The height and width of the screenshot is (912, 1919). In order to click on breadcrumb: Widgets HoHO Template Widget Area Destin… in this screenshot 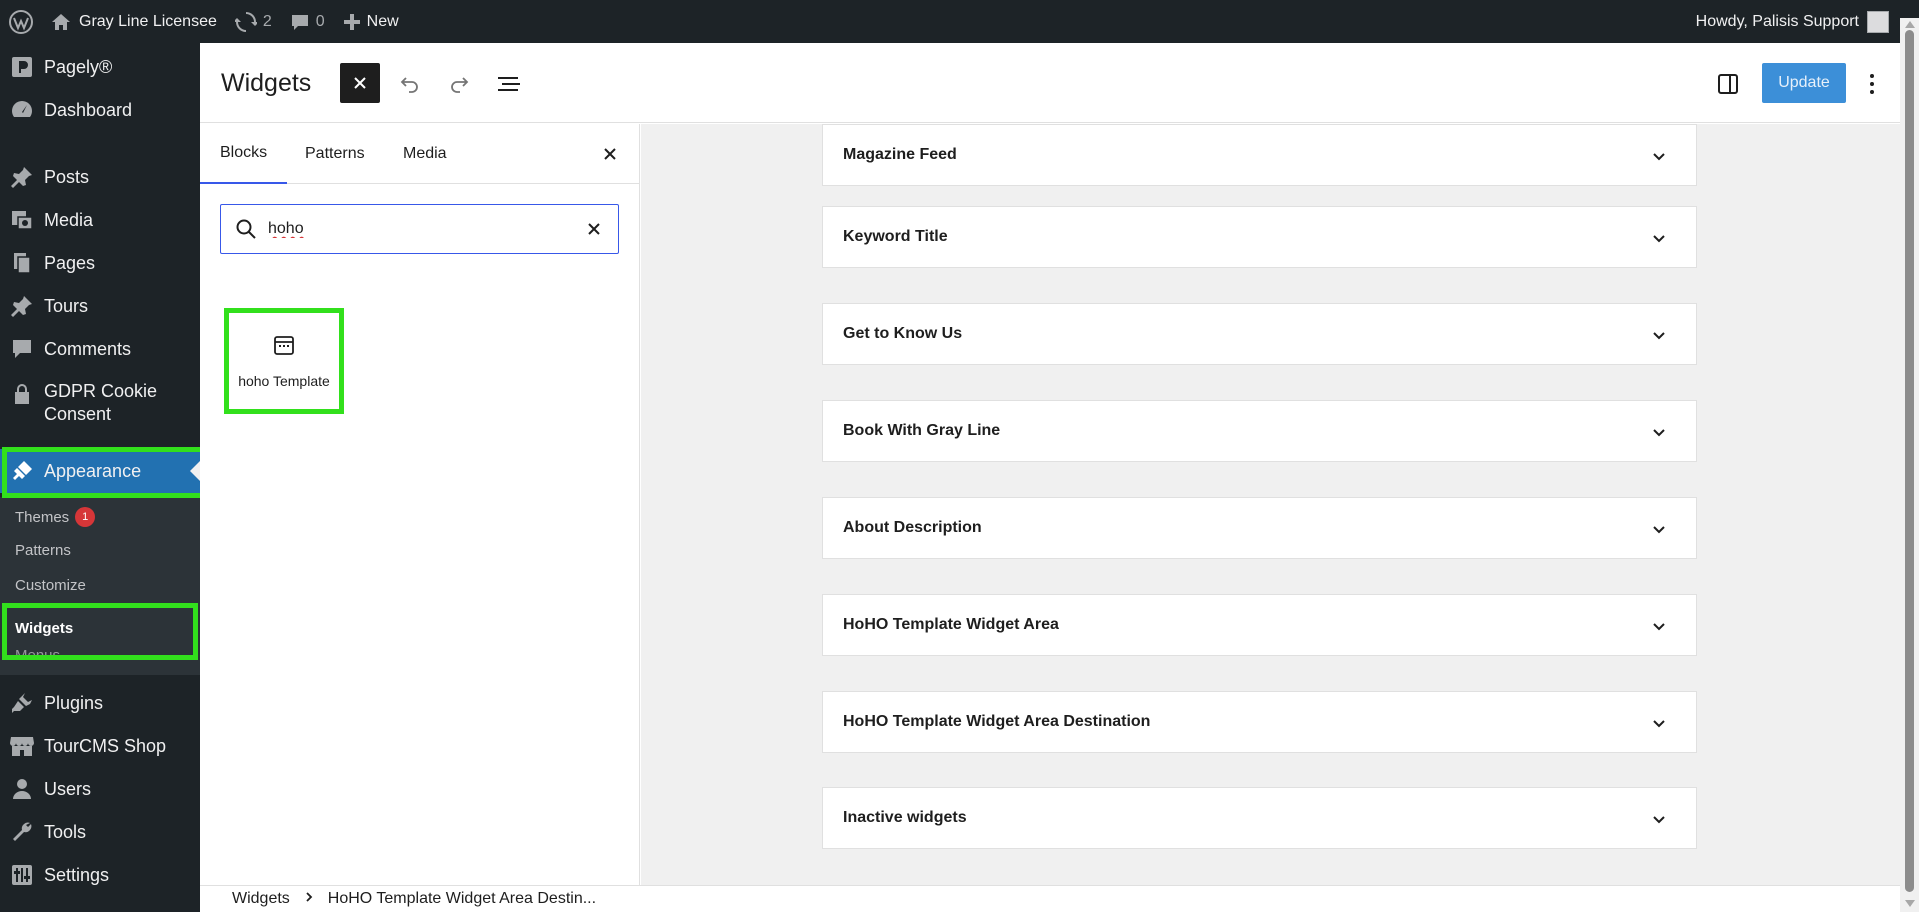, I will do `click(1050, 898)`.